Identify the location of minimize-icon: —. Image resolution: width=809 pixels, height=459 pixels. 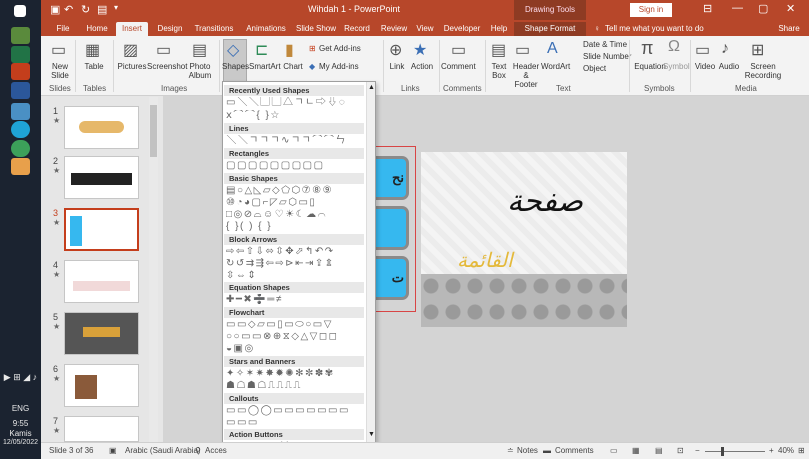
(737, 8).